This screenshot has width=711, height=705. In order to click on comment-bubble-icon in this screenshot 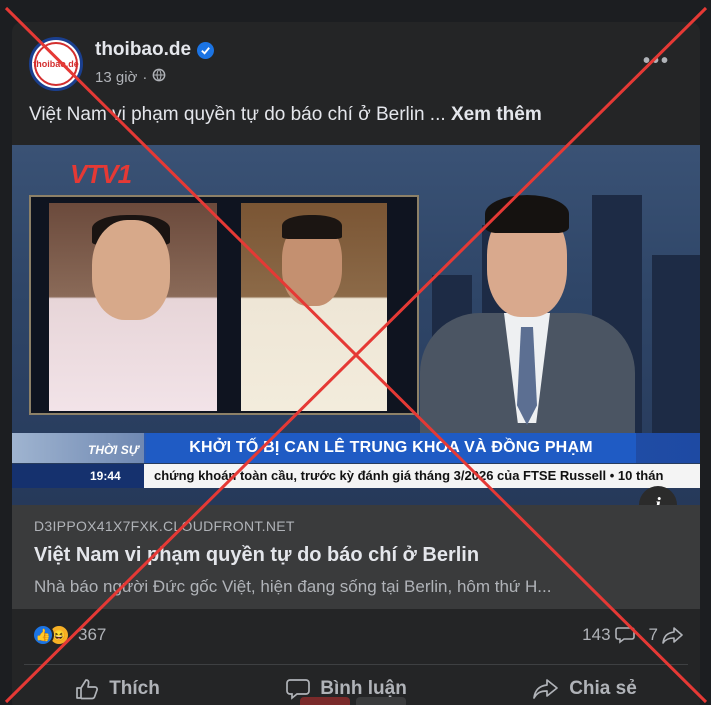, I will do `click(624, 635)`.